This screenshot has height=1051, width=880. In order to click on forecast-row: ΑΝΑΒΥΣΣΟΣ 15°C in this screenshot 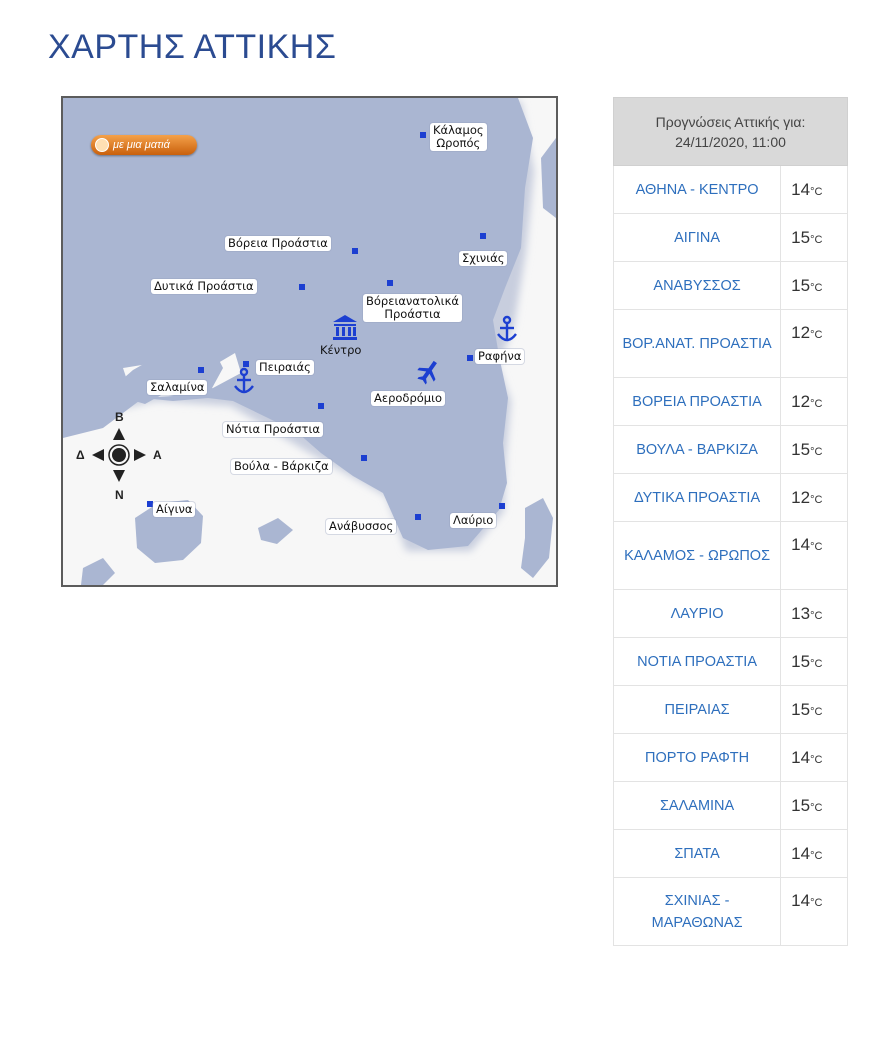, I will do `click(730, 285)`.